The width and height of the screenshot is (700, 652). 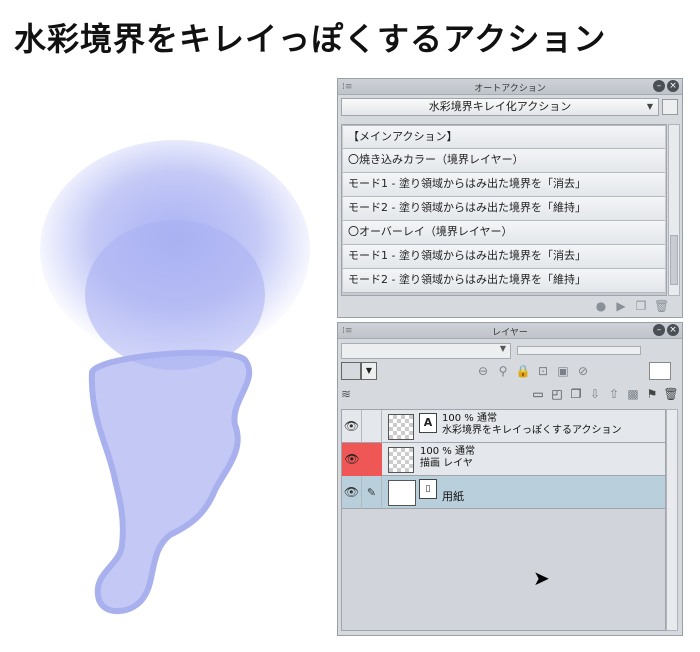 What do you see at coordinates (601, 306) in the screenshot?
I see `record-icon: ●` at bounding box center [601, 306].